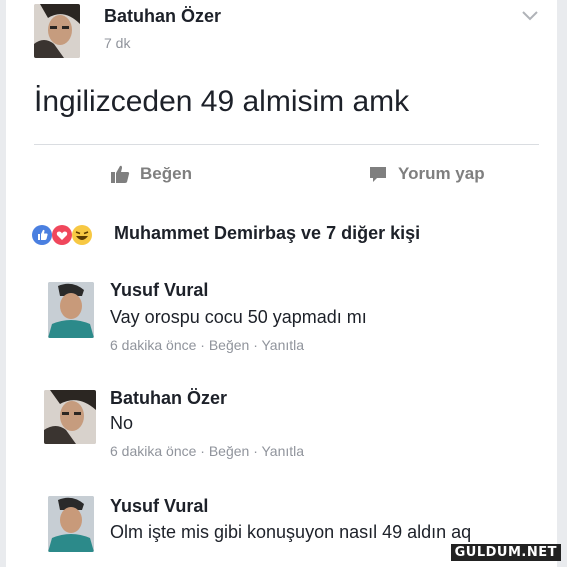 This screenshot has width=567, height=567. Describe the element at coordinates (120, 174) in the screenshot. I see `thumbs-up-icon` at that location.